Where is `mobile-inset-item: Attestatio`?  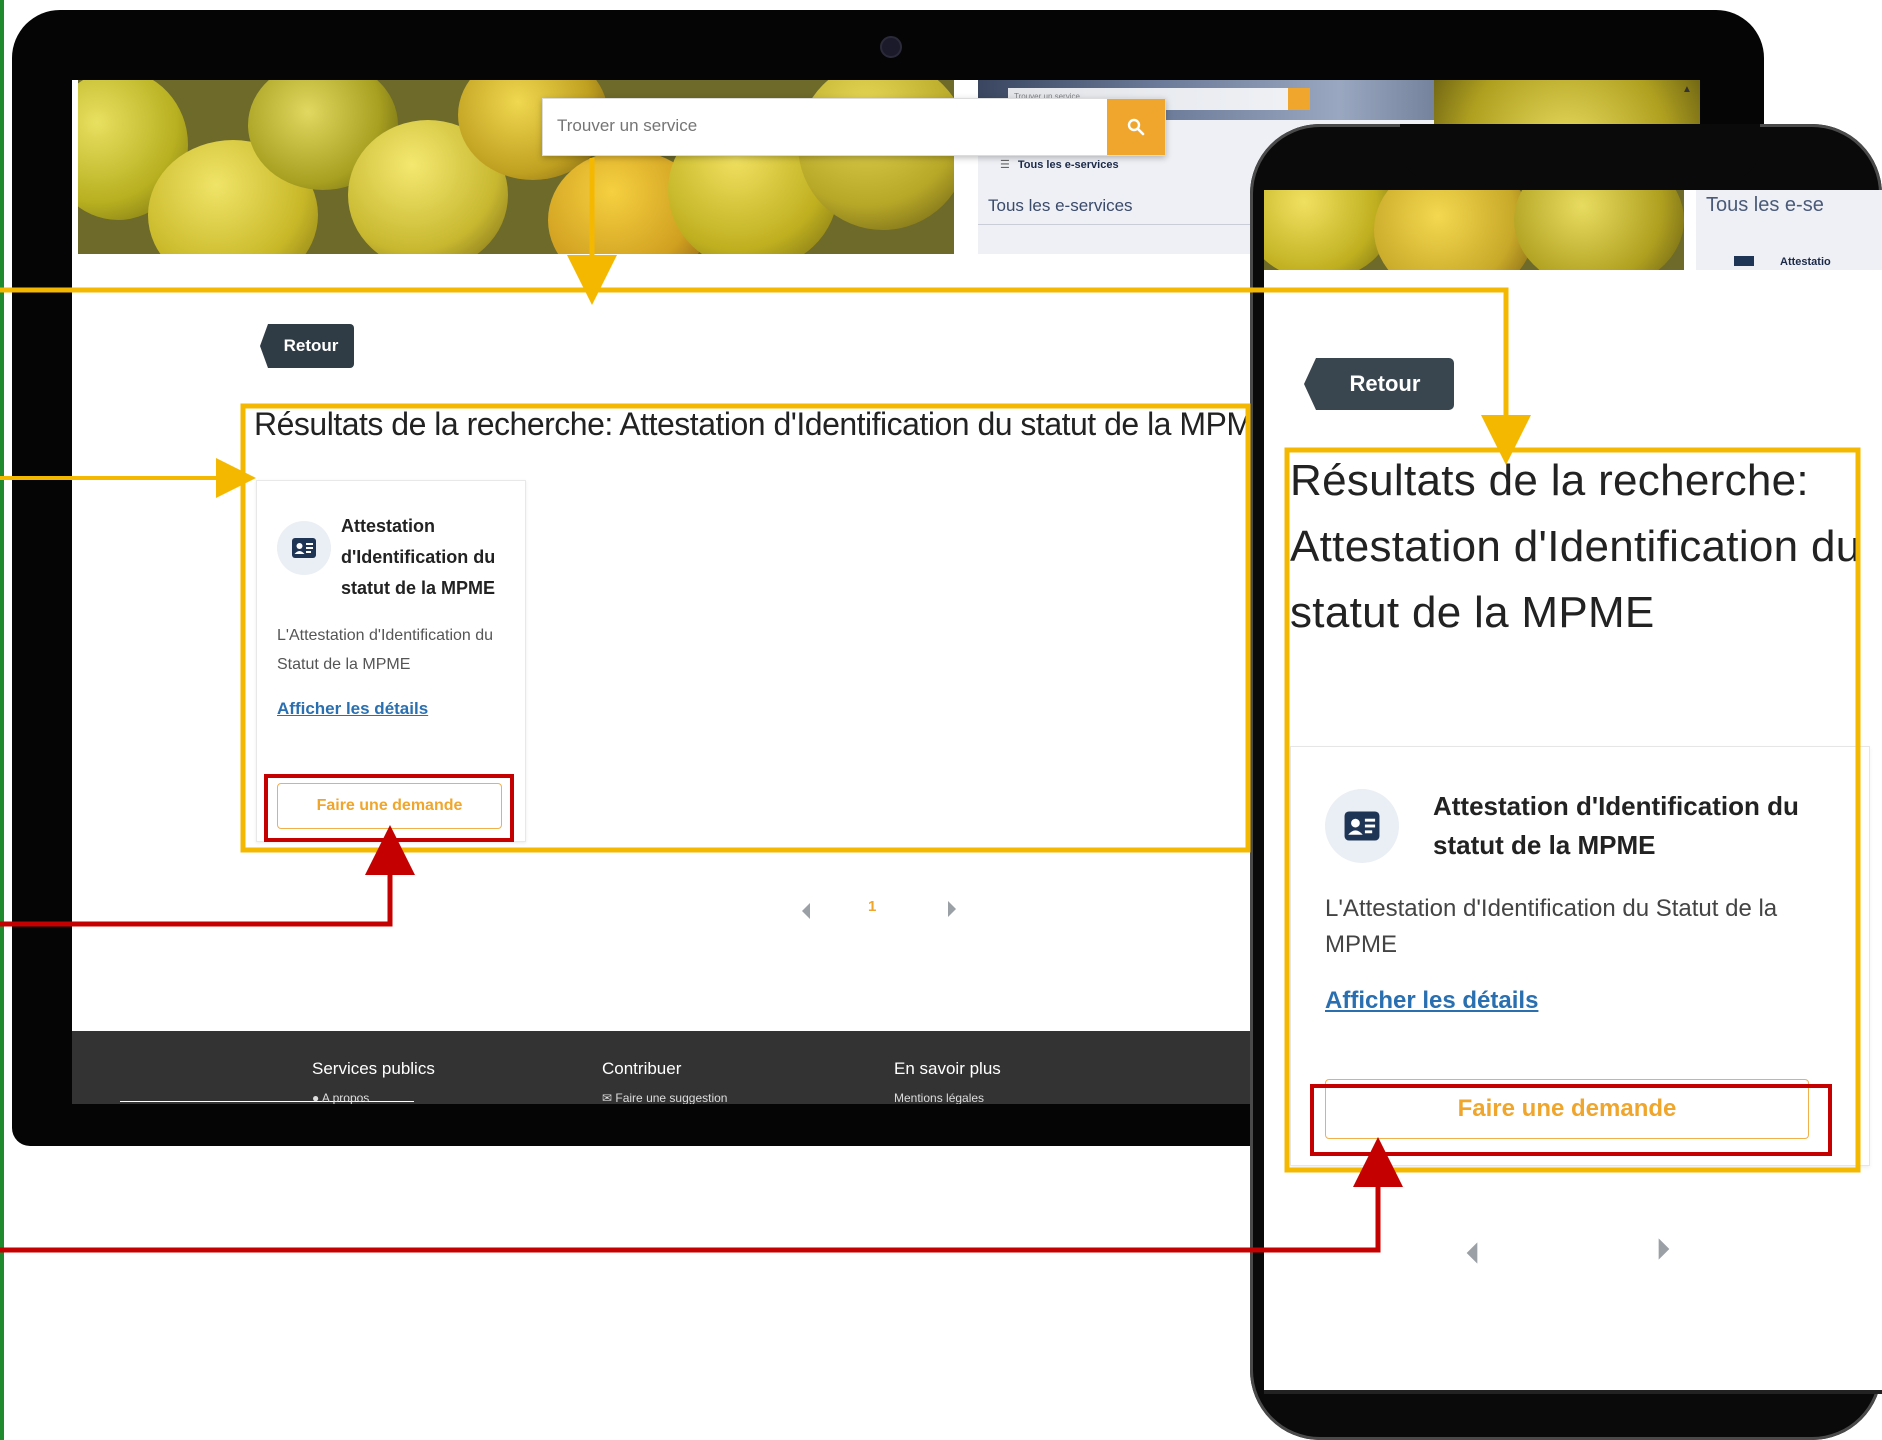
mobile-inset-item: Attestatio is located at coordinates (1805, 262).